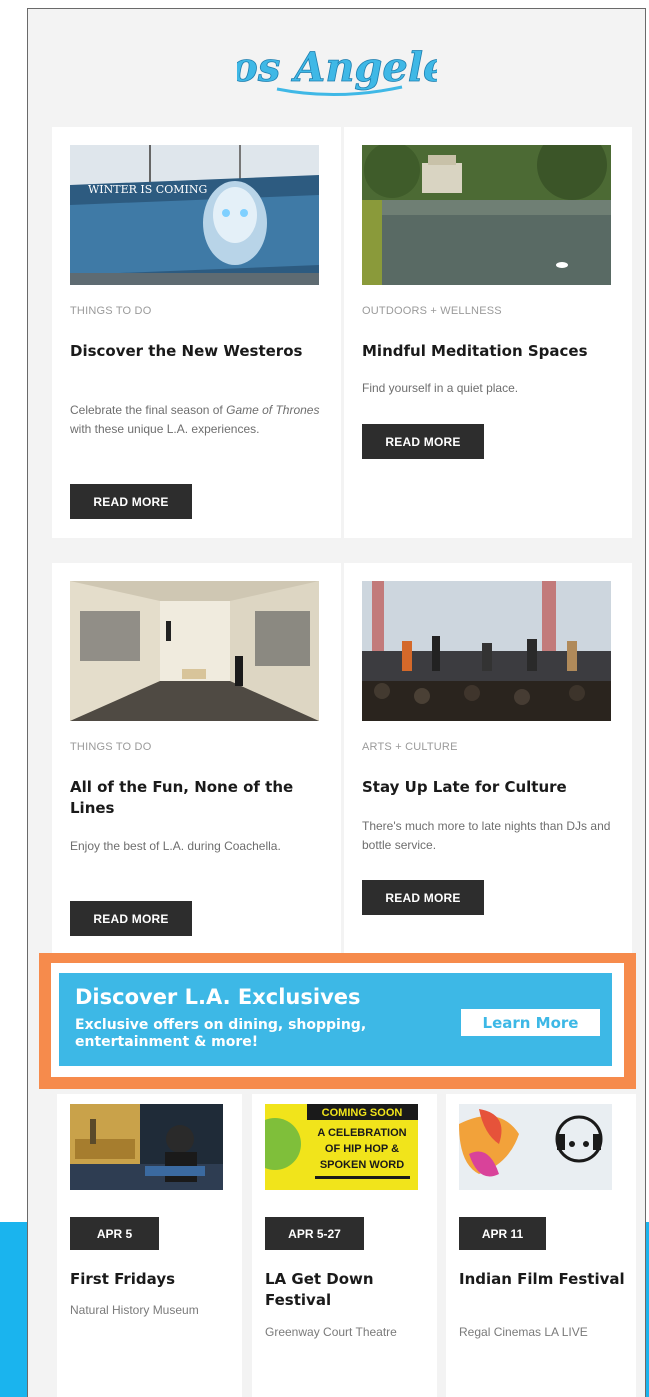  What do you see at coordinates (362, 1113) in the screenshot?
I see `poster-text: COMING SOON` at bounding box center [362, 1113].